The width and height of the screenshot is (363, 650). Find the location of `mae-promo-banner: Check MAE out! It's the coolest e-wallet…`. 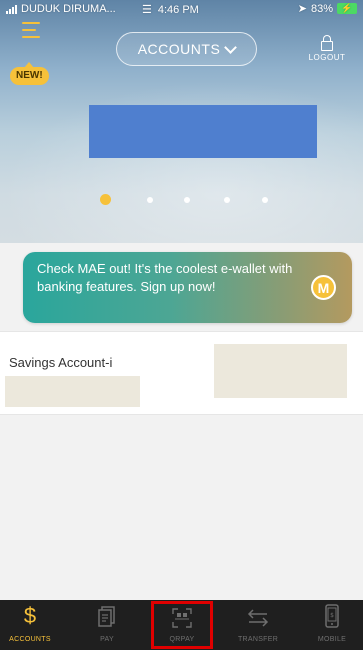

mae-promo-banner: Check MAE out! It's the coolest e-wallet… is located at coordinates (187, 287).